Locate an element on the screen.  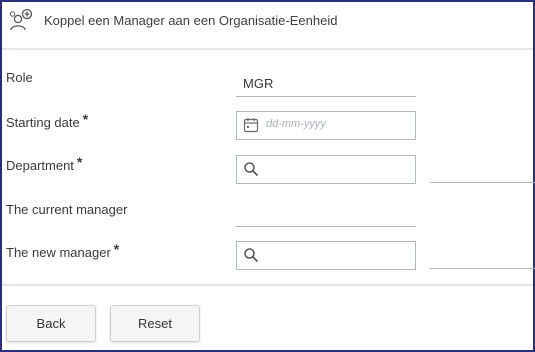
department-label: Department * is located at coordinates (44, 163).